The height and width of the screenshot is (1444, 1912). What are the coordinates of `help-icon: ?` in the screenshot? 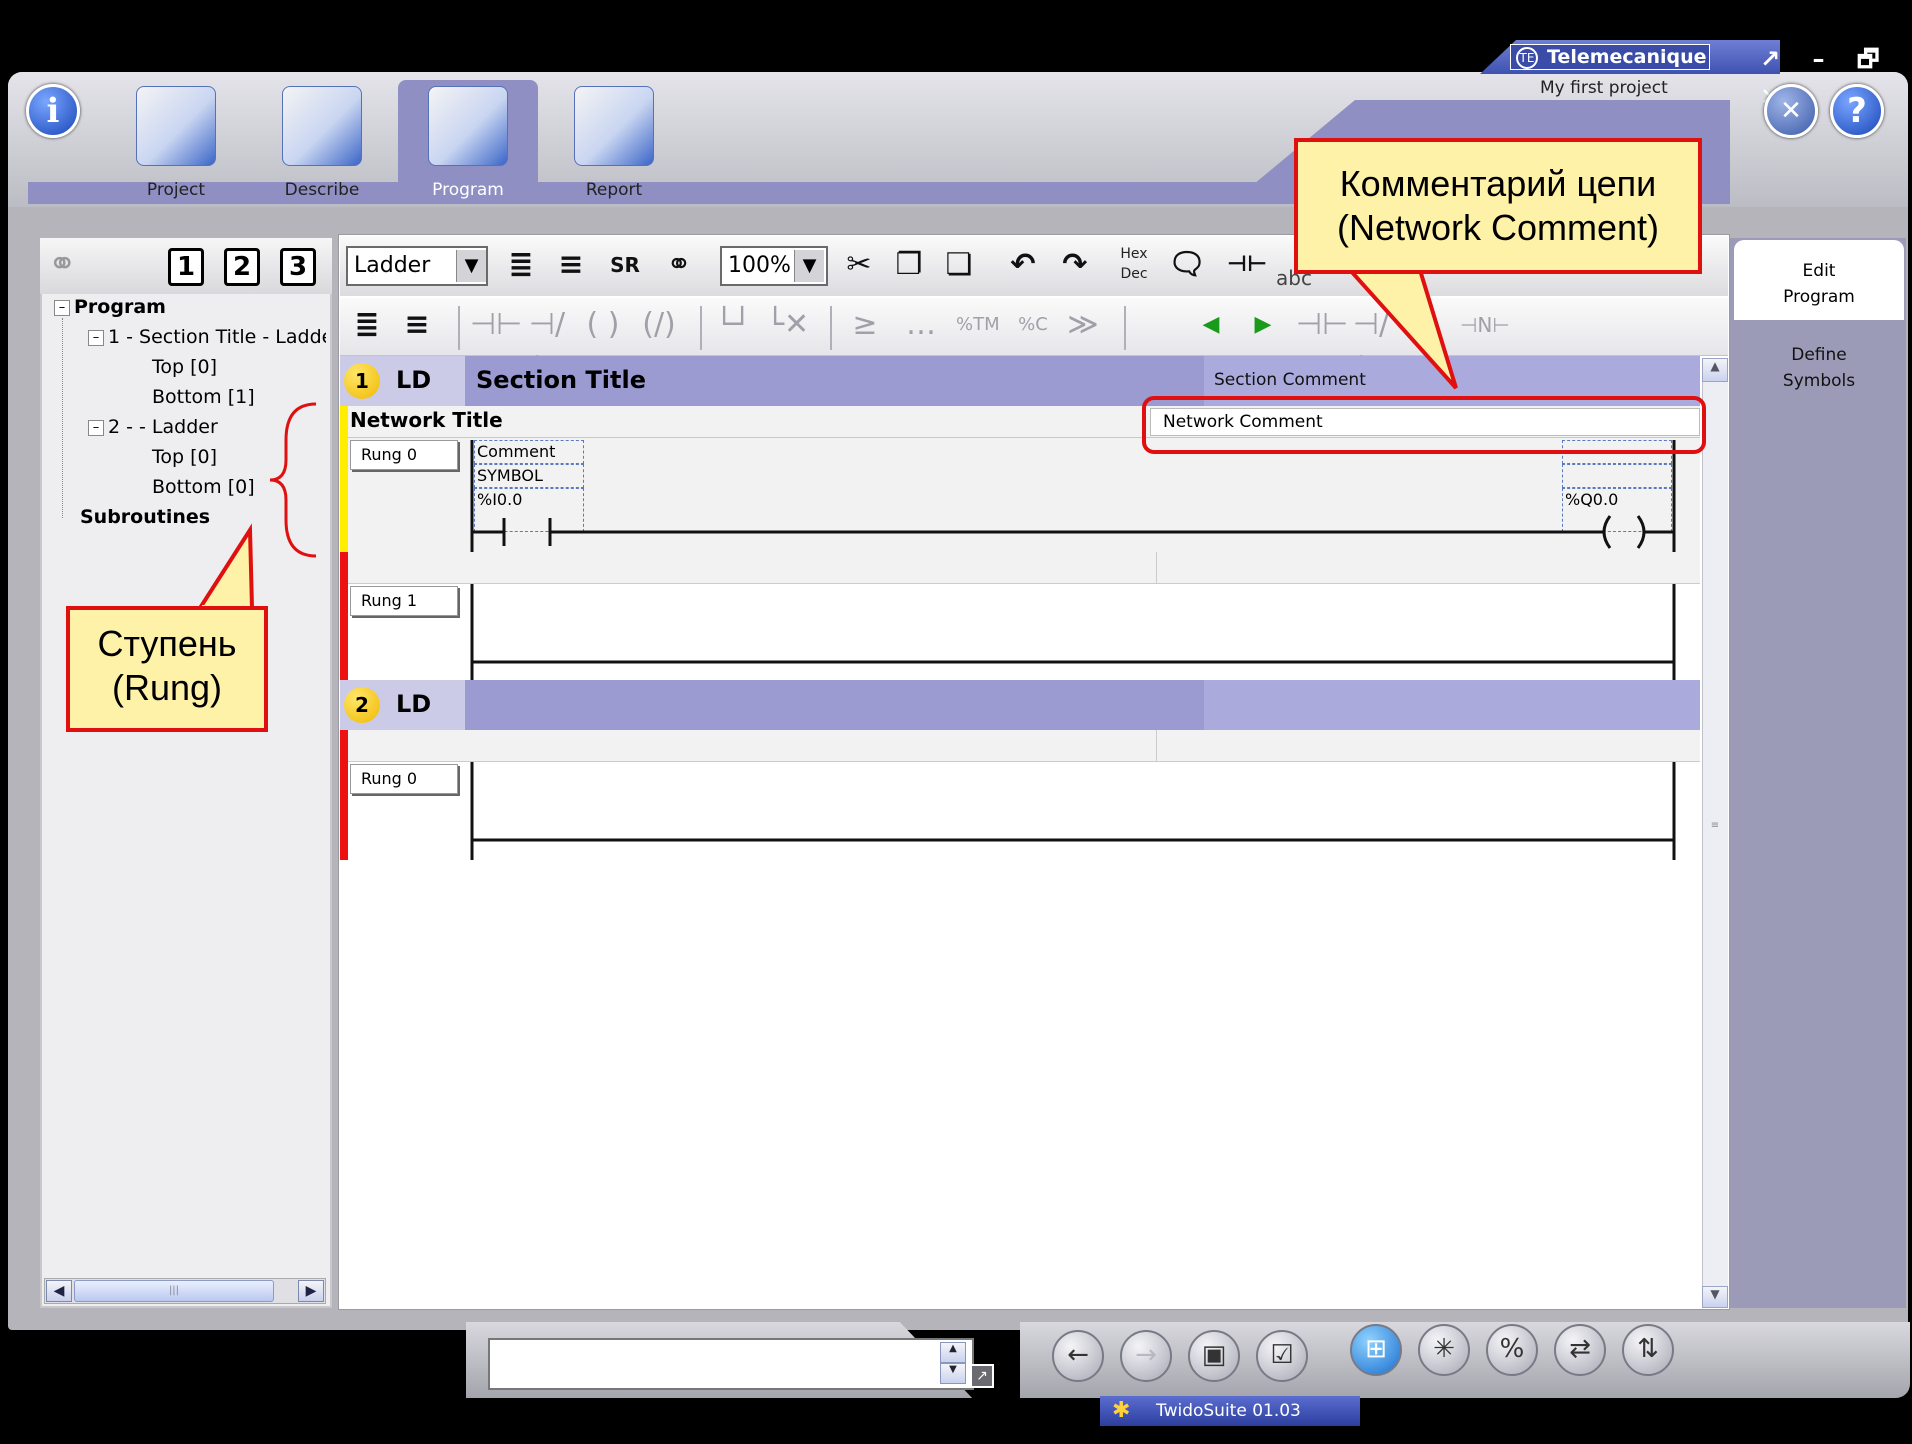 It's located at (1857, 111).